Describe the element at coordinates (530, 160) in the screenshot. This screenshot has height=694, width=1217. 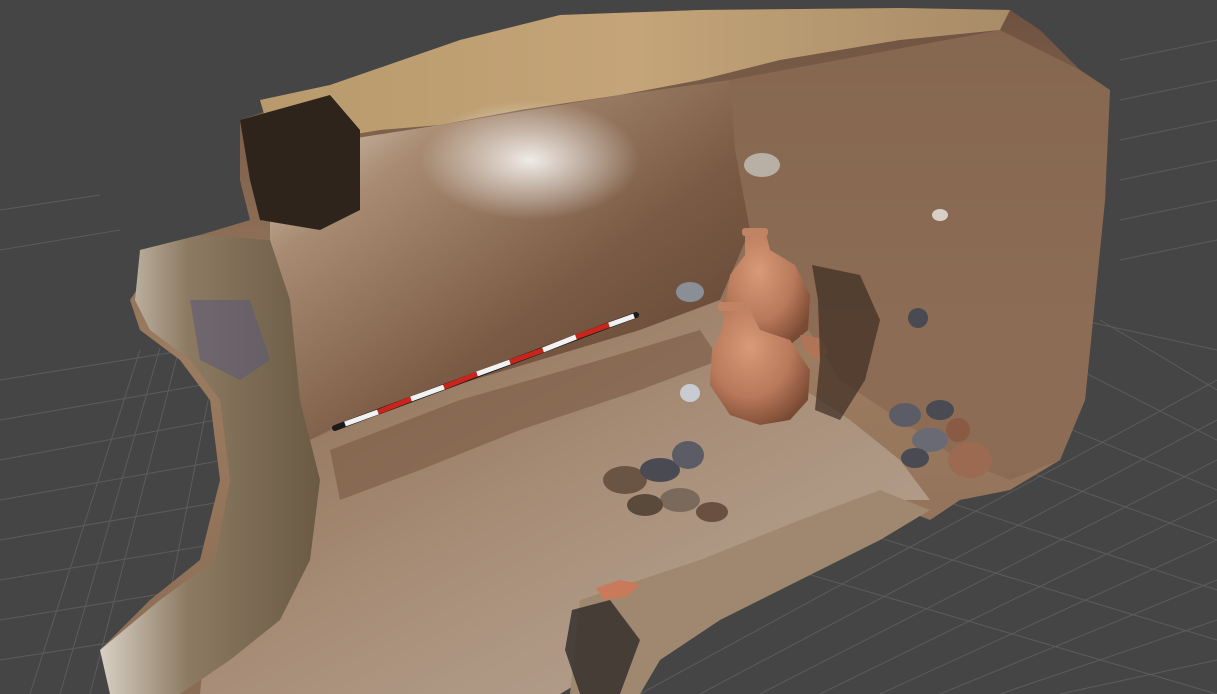
I see `light-highlight` at that location.